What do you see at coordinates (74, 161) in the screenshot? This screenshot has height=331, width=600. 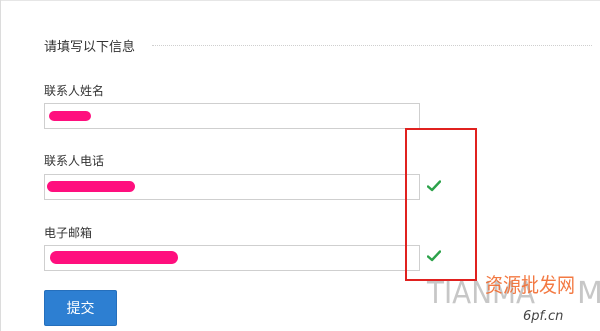 I see `contact-phone-label: 联系人电话` at bounding box center [74, 161].